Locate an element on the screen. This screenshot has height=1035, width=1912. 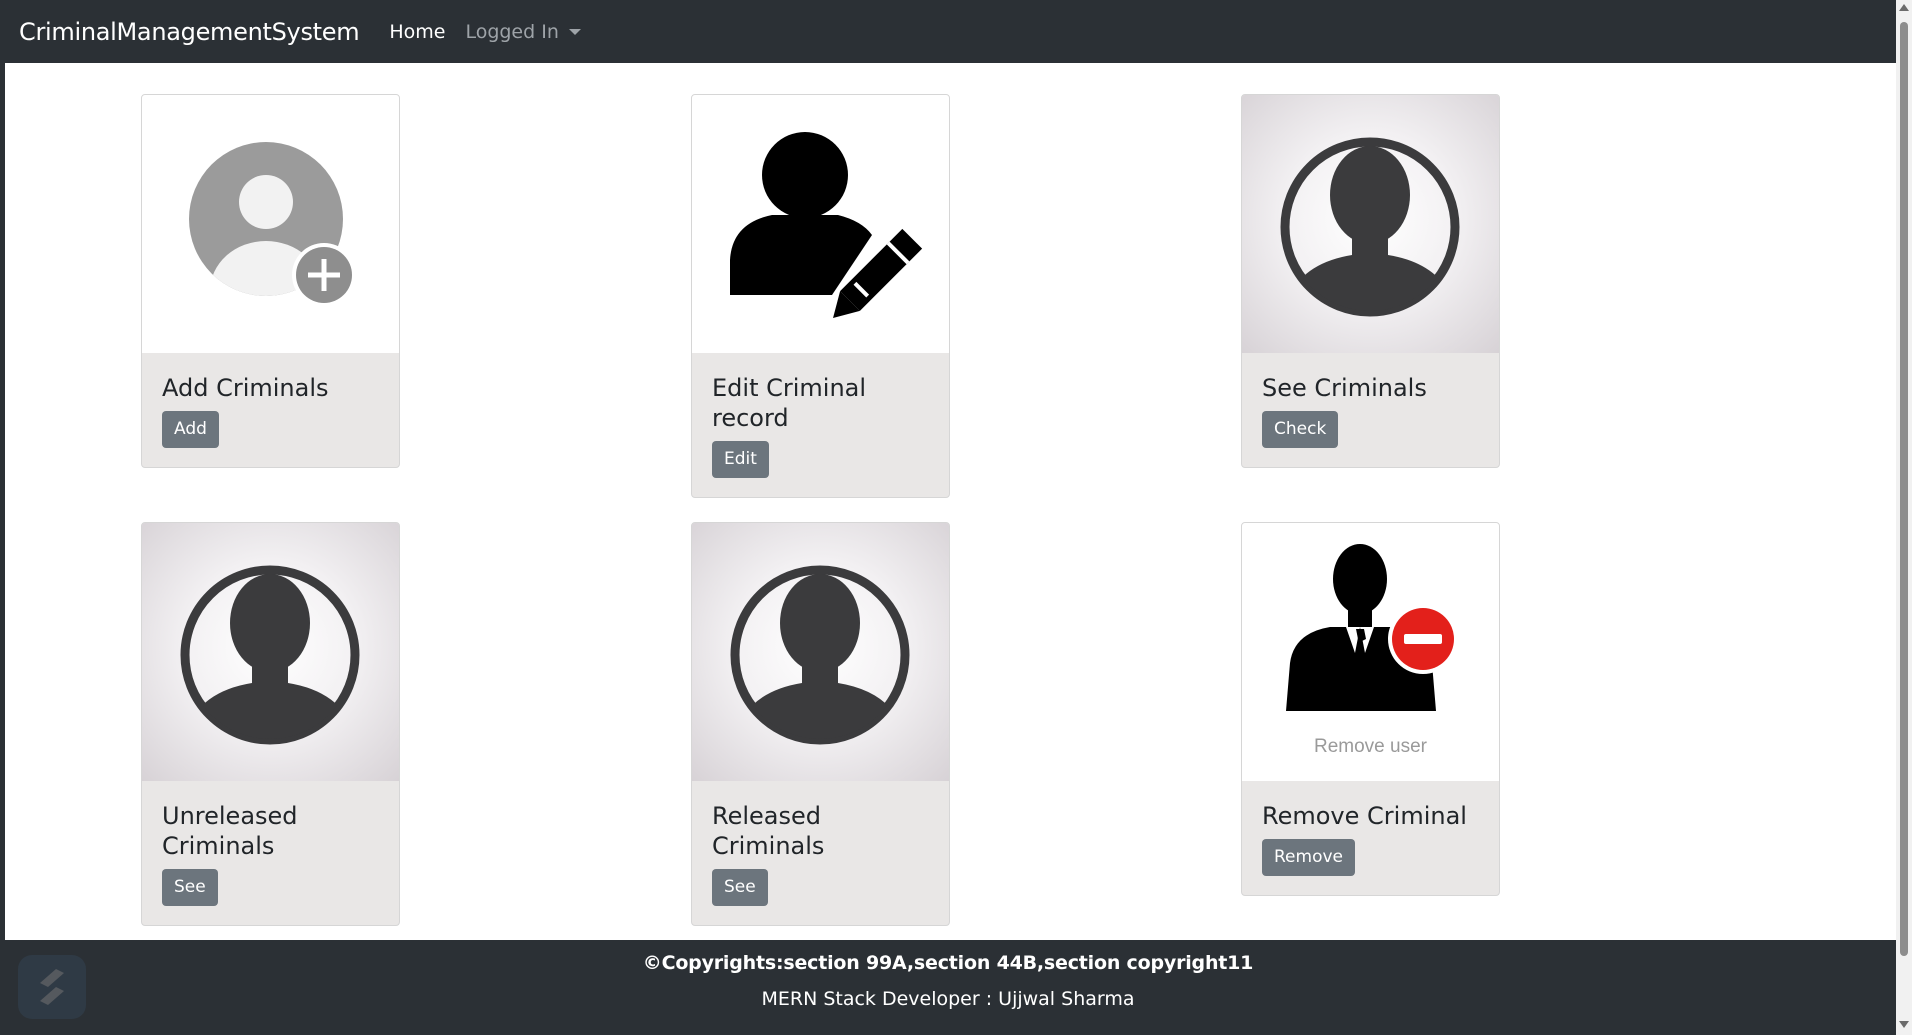
card-body: Remove Criminal Remove is located at coordinates (1370, 838).